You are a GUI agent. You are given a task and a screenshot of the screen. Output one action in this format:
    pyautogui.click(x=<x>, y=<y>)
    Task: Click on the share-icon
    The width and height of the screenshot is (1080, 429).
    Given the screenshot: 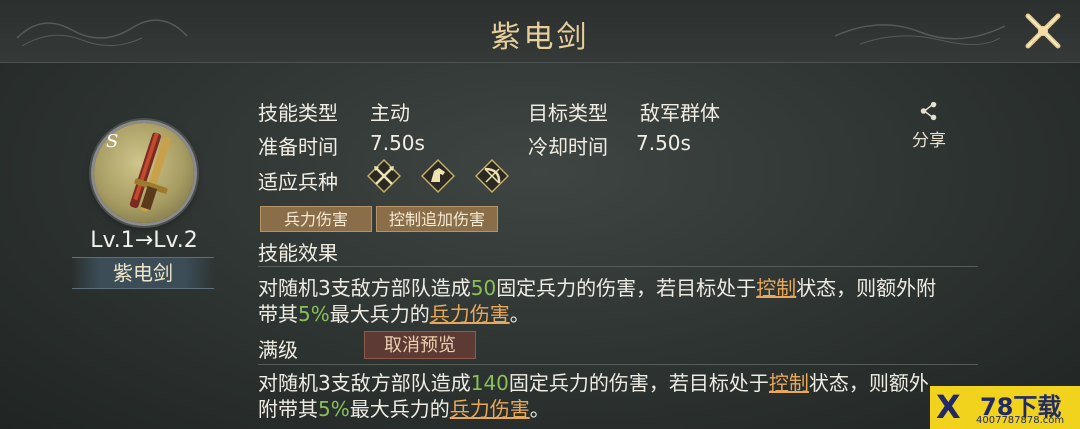 What is the action you would take?
    pyautogui.click(x=928, y=111)
    